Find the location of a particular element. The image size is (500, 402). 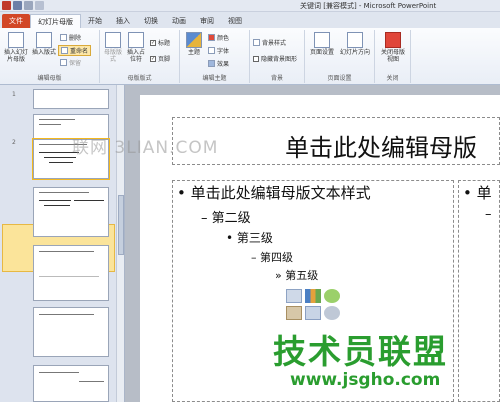

insert-placeholder-button: 插入占位符 is located at coordinates (136, 47).